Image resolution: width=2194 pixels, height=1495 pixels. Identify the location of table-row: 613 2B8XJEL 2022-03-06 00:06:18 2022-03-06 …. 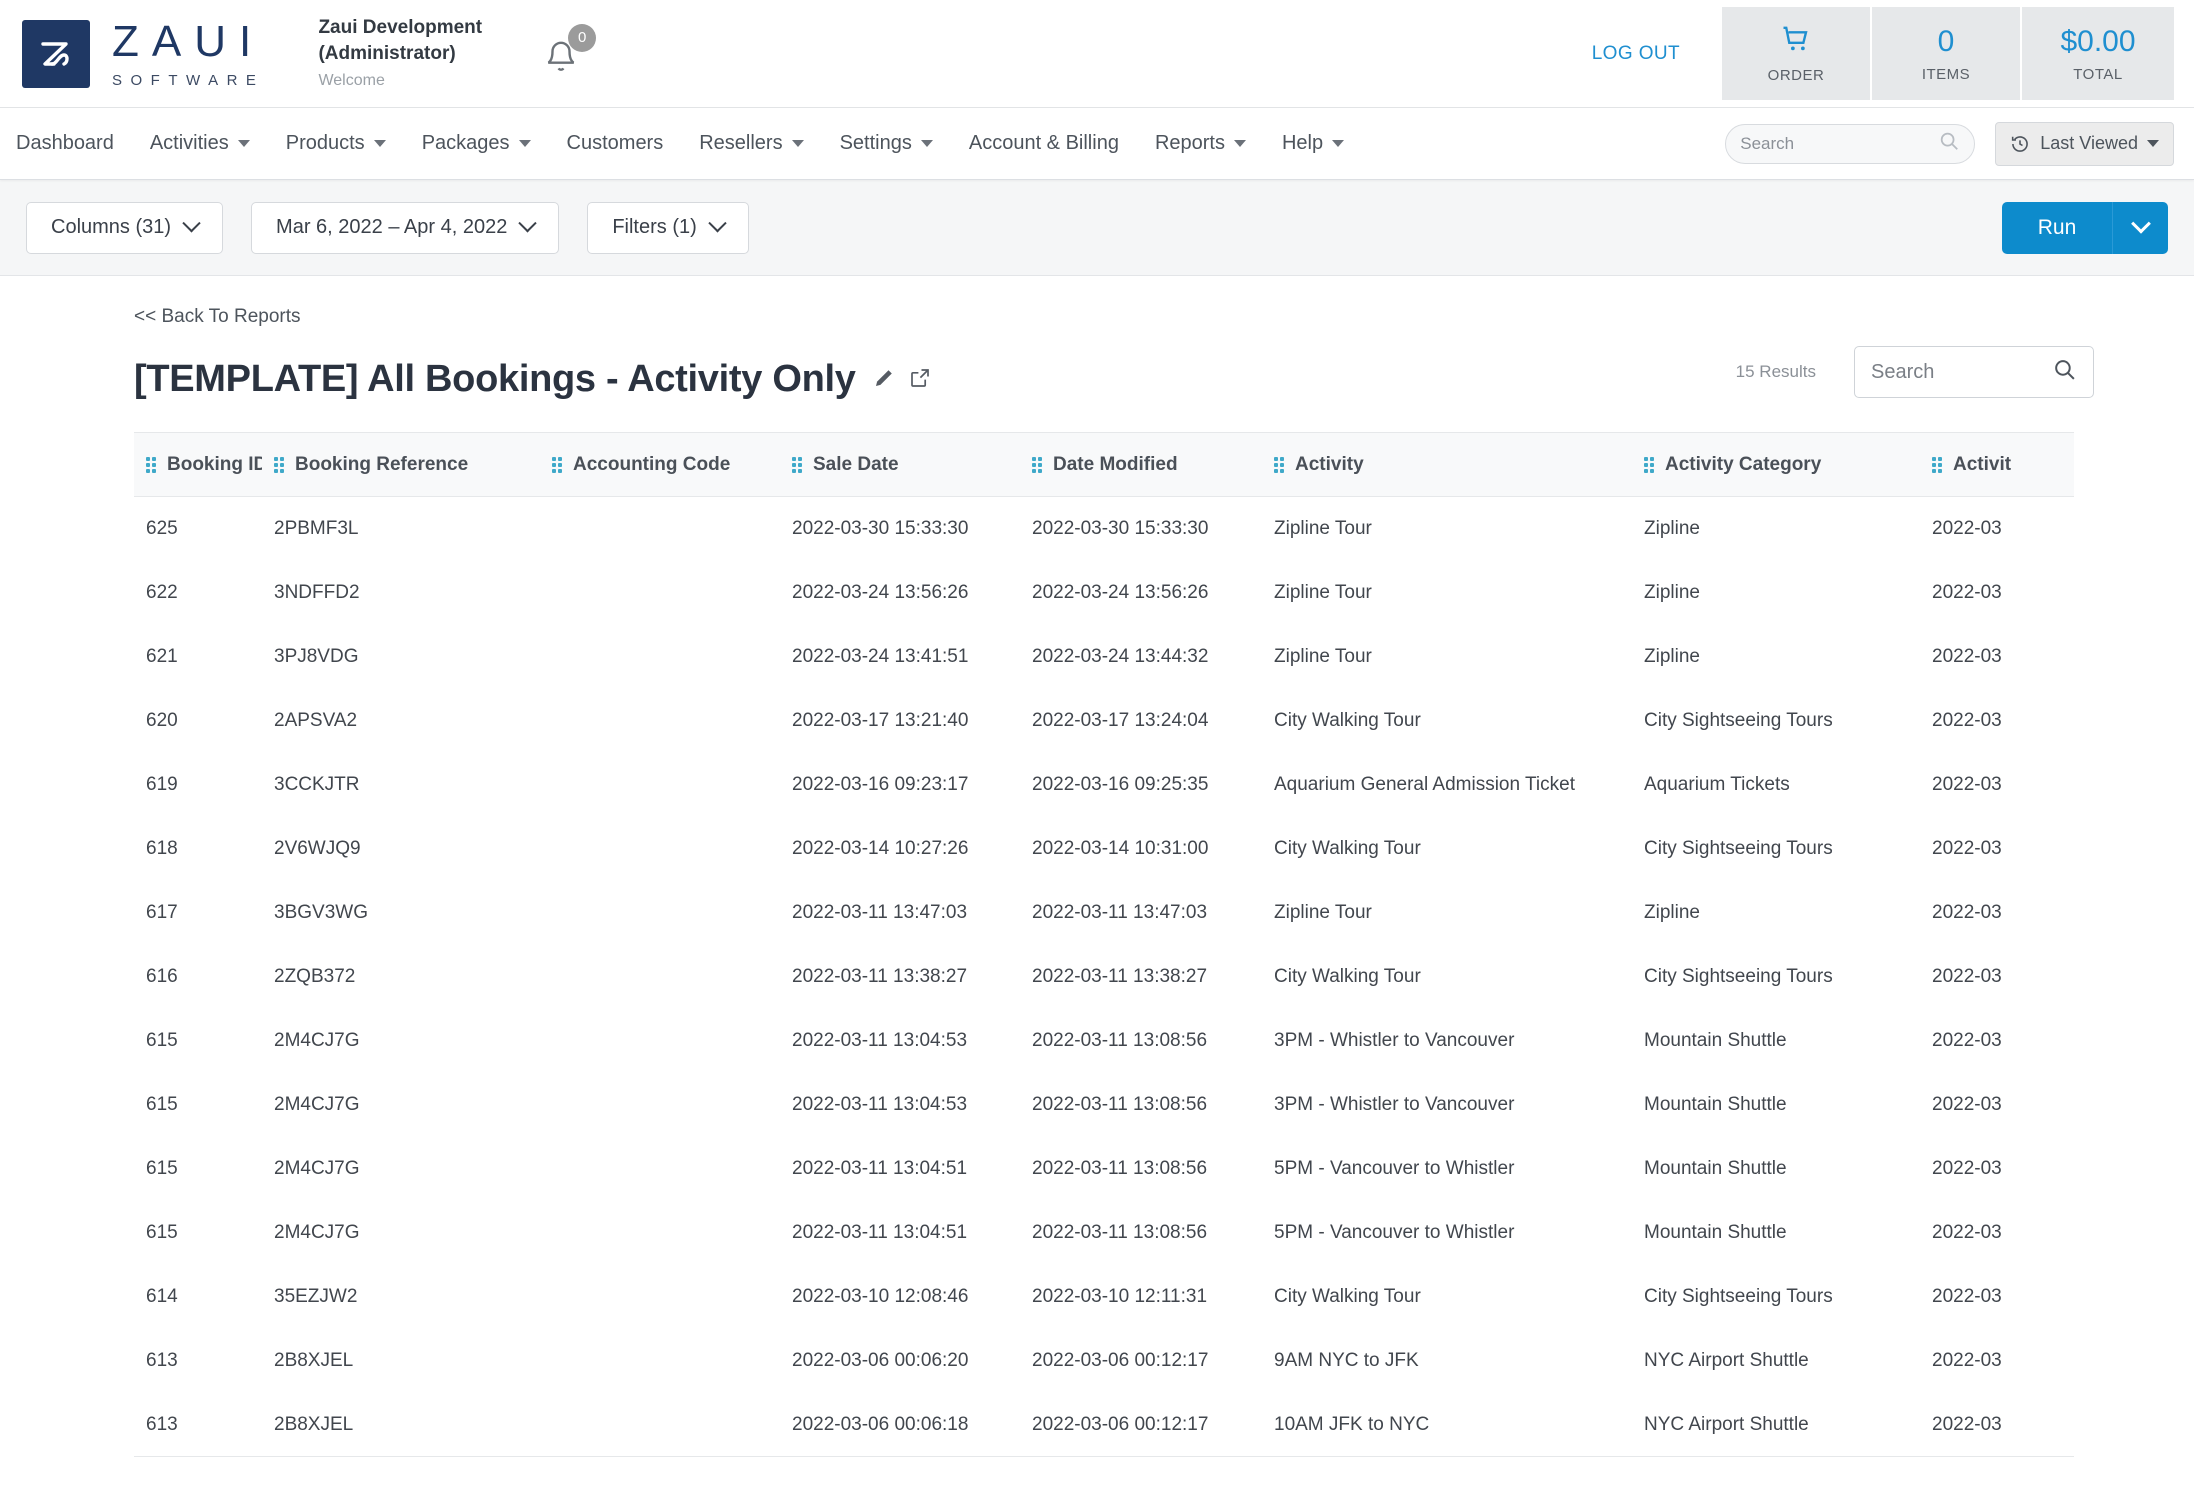
(1104, 1424).